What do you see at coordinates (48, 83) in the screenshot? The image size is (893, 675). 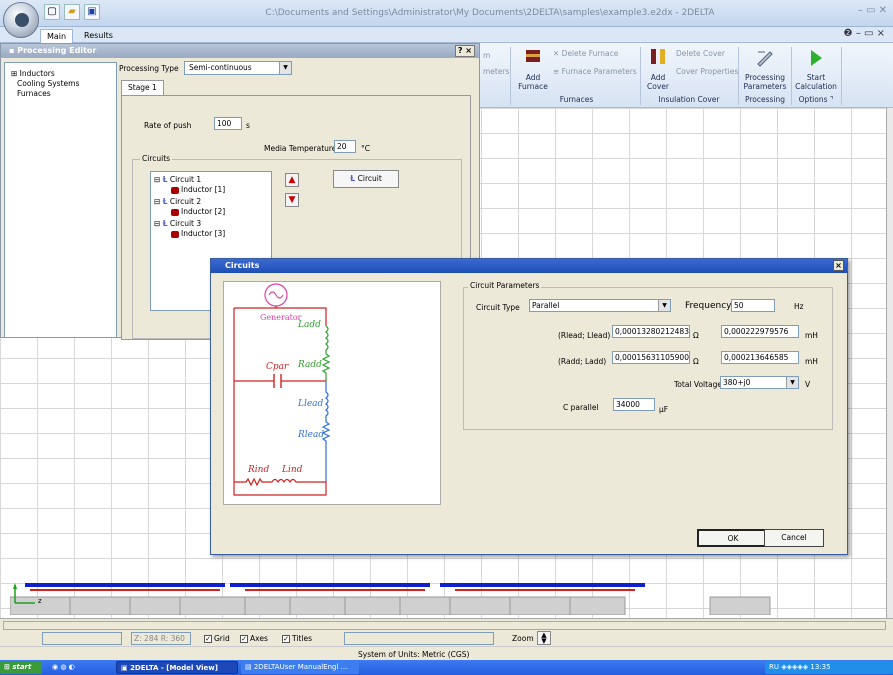 I see `tree-item-cooling-systems: Cooling Systems` at bounding box center [48, 83].